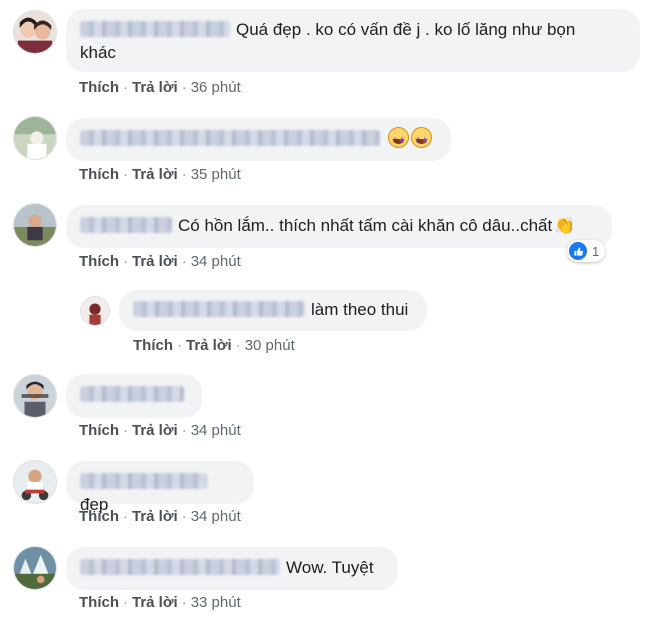 The image size is (660, 628). I want to click on comment-timestamp: 36 phút, so click(216, 87).